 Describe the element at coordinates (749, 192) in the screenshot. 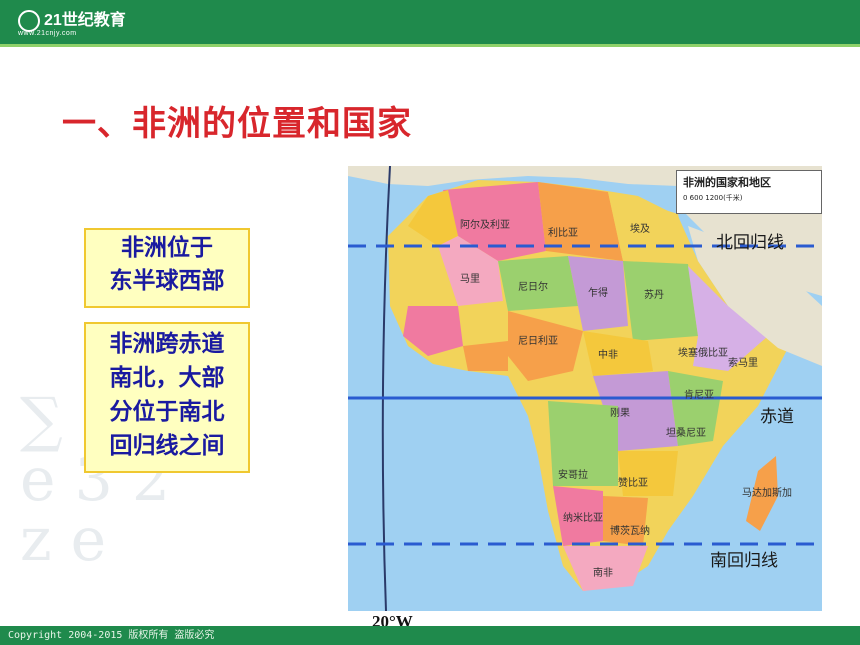

I see `map-legend: 非洲的国家和地区 0 600 1200(千米)` at that location.